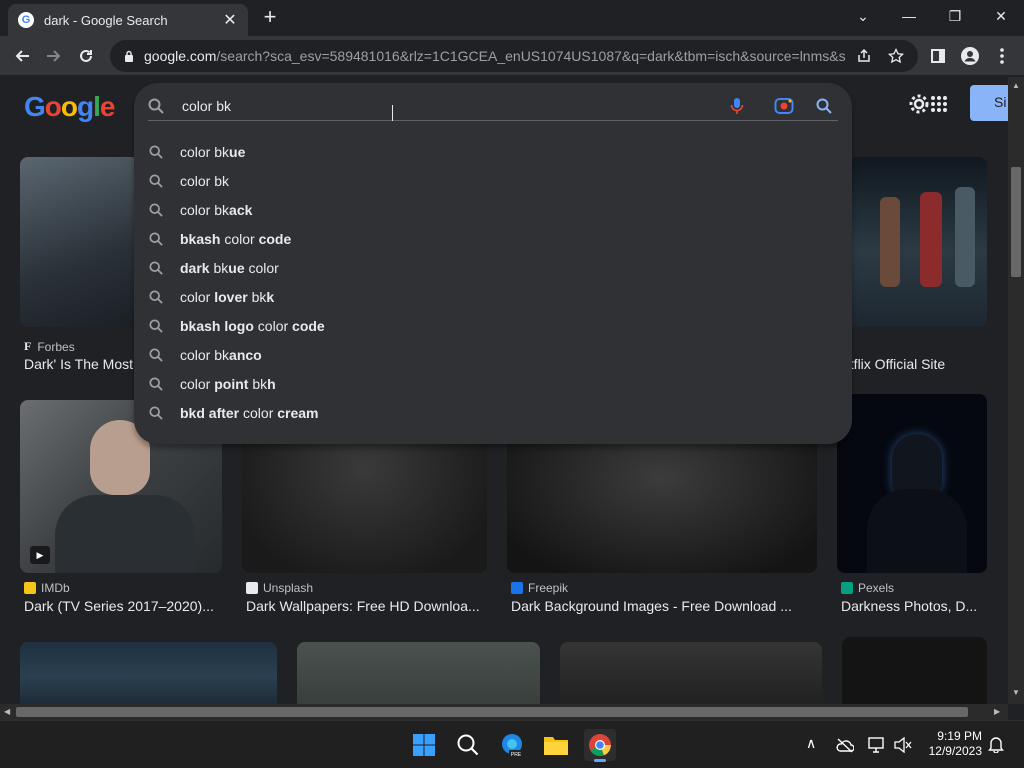  I want to click on result-caption: etflix Official Site, so click(917, 364).